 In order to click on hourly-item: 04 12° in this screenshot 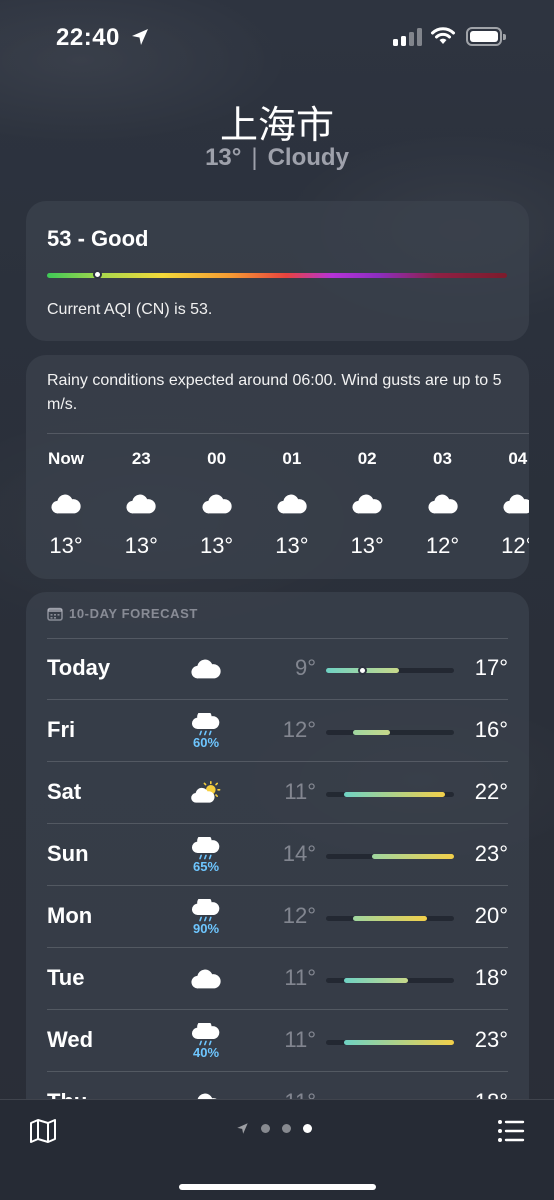, I will do `click(508, 504)`.